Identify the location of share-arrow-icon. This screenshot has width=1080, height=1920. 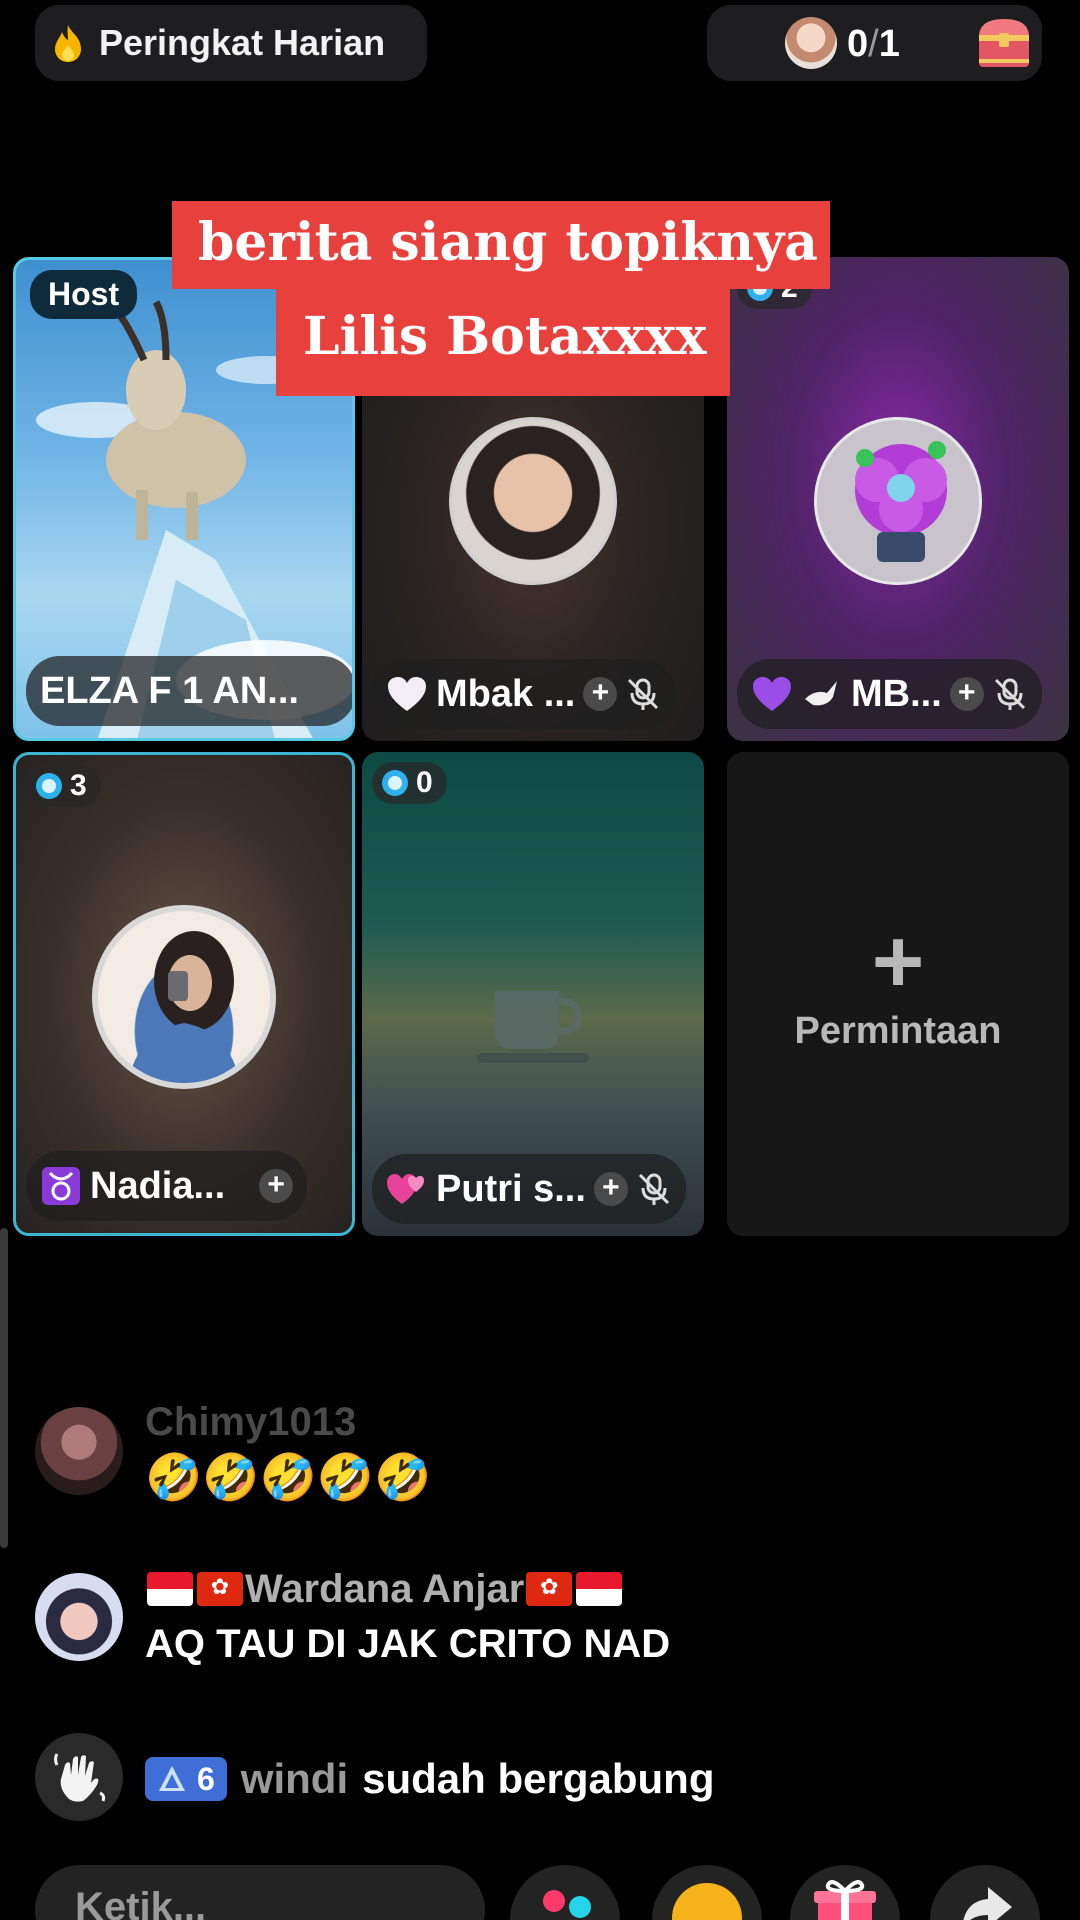
(987, 1903).